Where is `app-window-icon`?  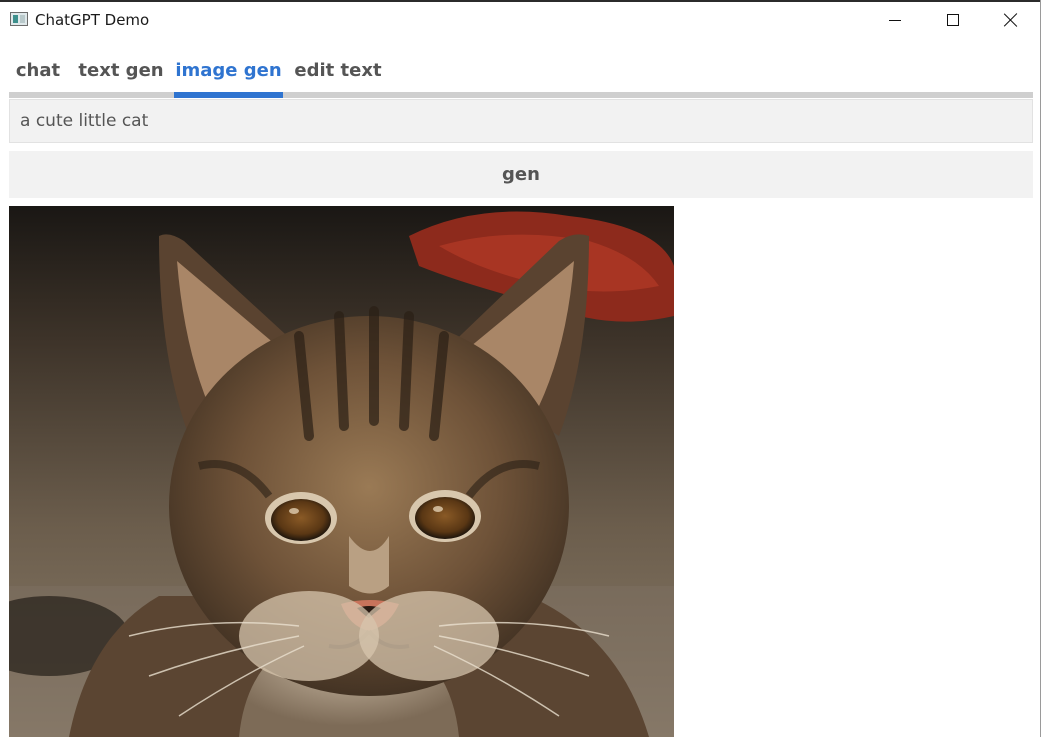
app-window-icon is located at coordinates (19, 19).